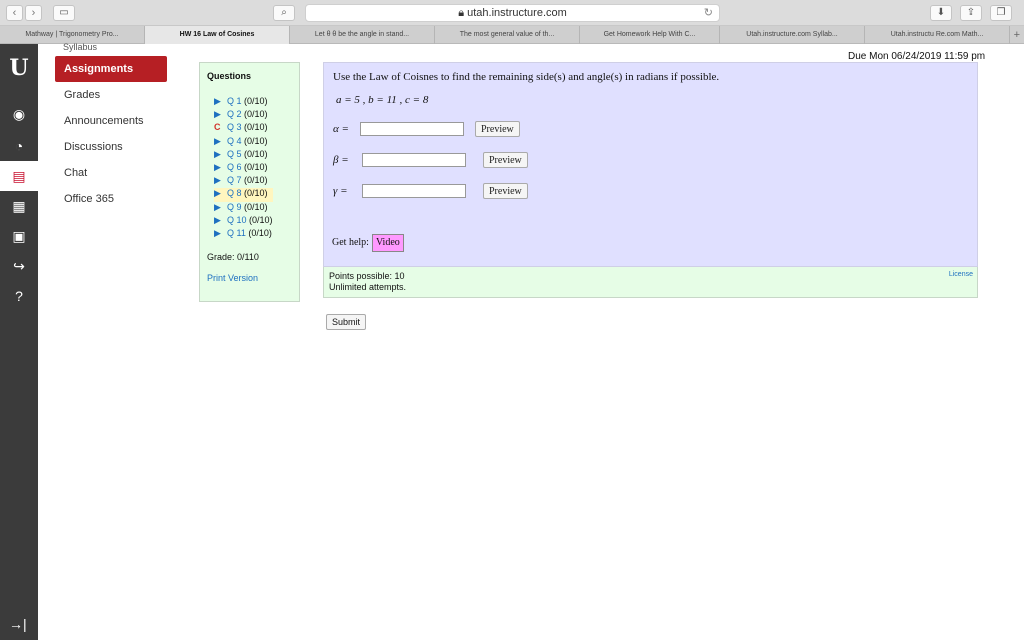 The image size is (1024, 640). What do you see at coordinates (346, 322) in the screenshot?
I see `submit-button: Submit` at bounding box center [346, 322].